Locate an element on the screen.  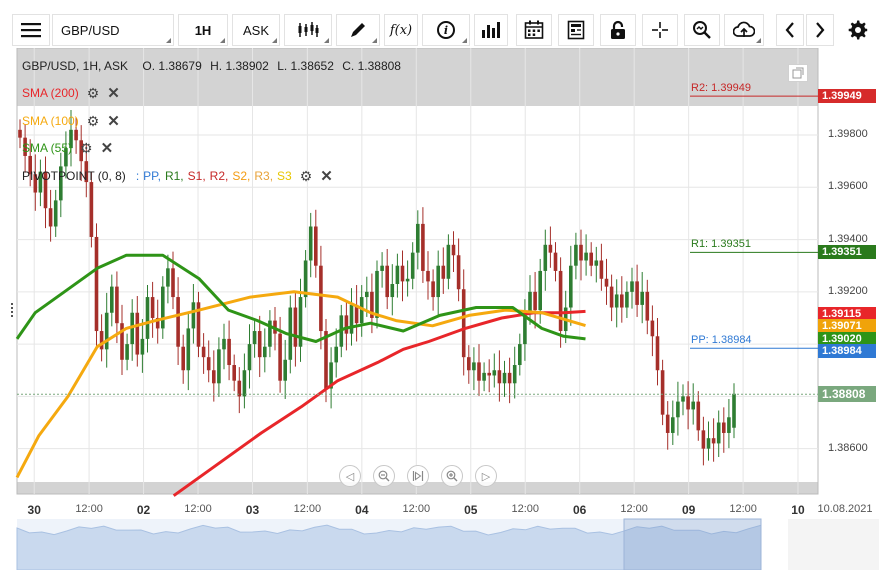
low-value: L. 1.38652 is located at coordinates (305, 66).